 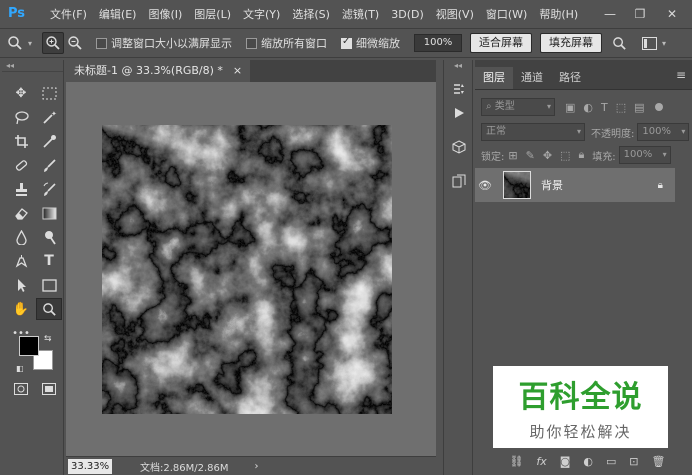 I want to click on brush-tool-icon, so click(x=49, y=165).